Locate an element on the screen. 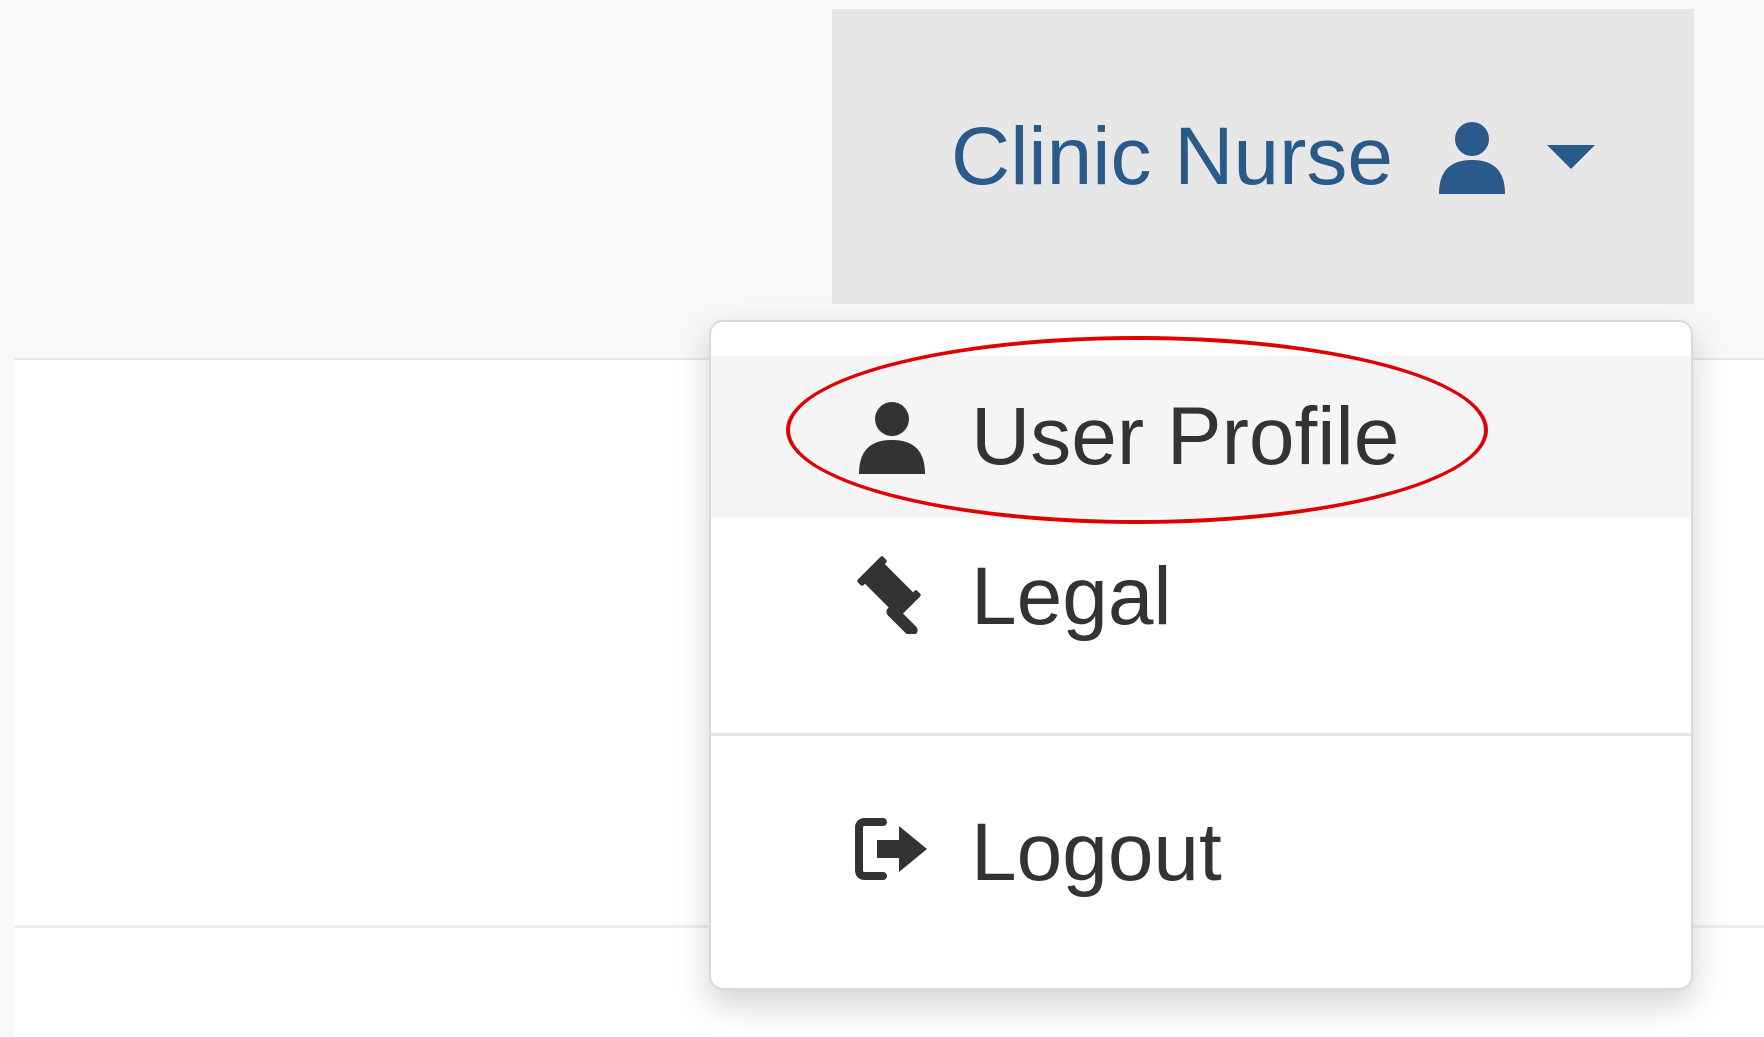  caret-down-icon is located at coordinates (1571, 156).